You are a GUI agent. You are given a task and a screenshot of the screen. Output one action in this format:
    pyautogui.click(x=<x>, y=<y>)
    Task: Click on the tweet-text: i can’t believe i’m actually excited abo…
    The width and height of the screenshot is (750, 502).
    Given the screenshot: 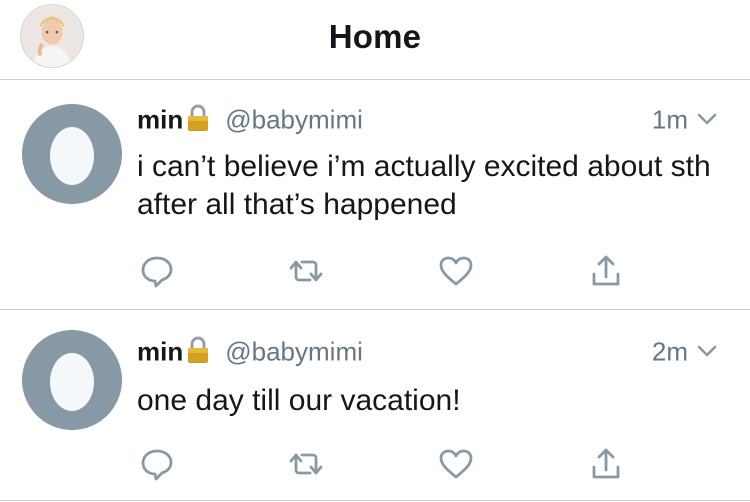 What is the action you would take?
    pyautogui.click(x=424, y=185)
    